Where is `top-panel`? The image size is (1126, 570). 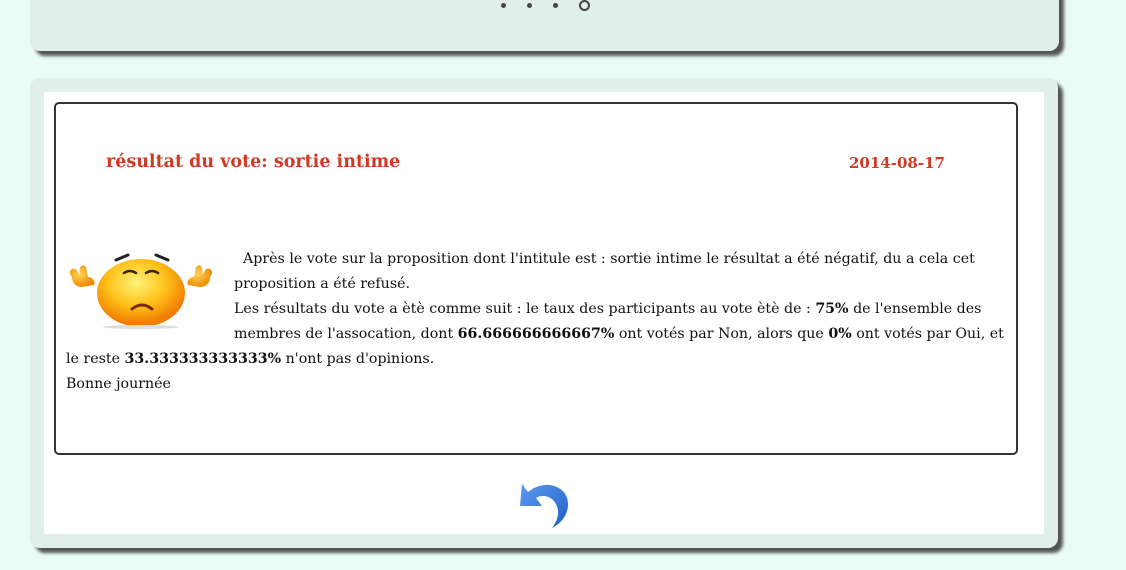 top-panel is located at coordinates (544, 25).